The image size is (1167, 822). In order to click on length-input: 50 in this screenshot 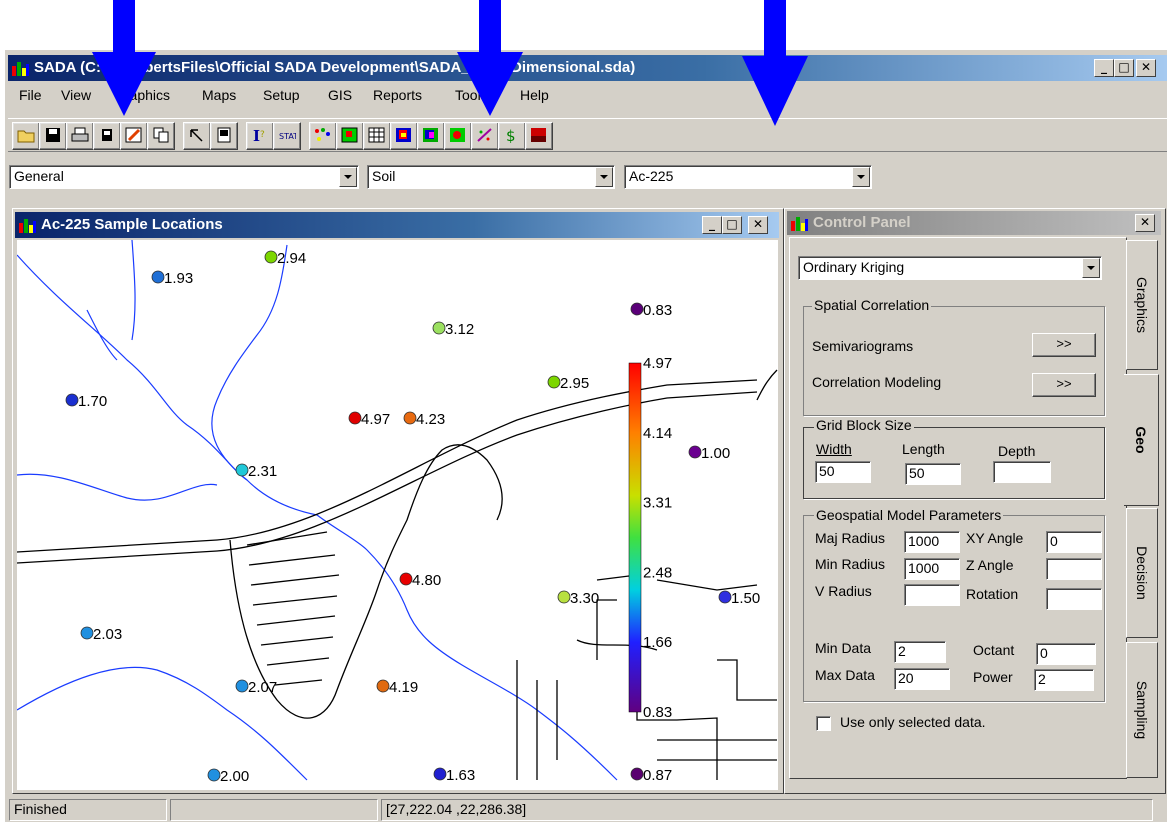, I will do `click(933, 474)`.